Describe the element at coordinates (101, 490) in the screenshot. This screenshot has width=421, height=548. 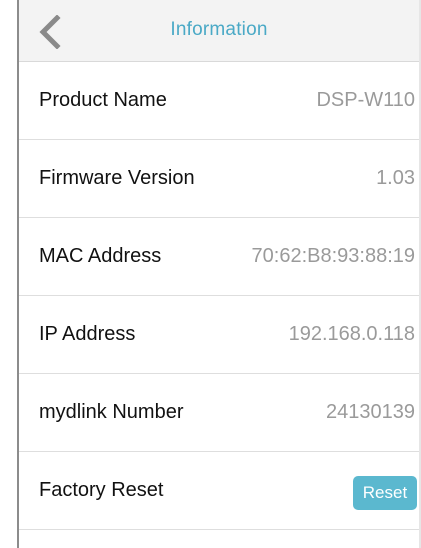
I see `row-label: Factory Reset` at that location.